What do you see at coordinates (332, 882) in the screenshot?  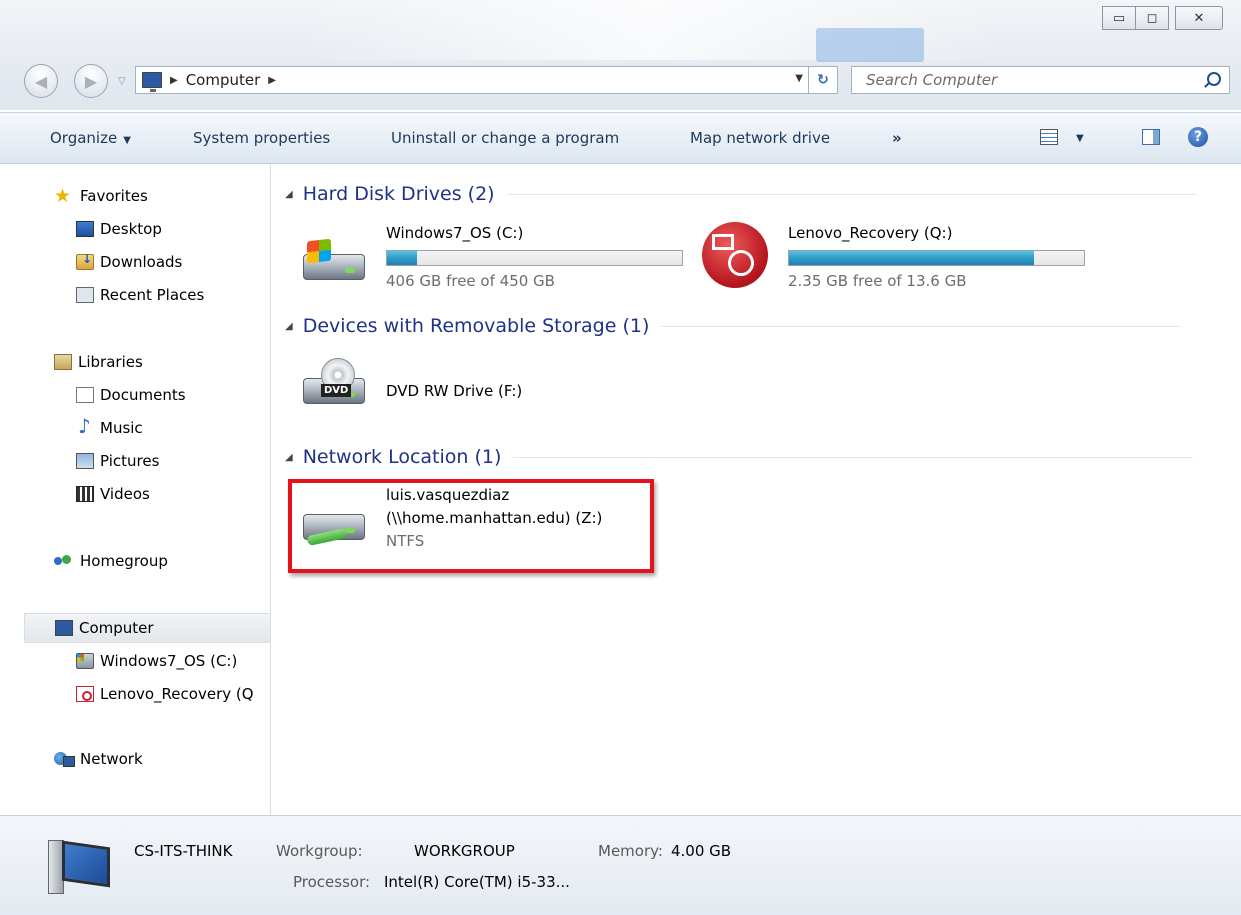 I see `processor-label: Processor:` at bounding box center [332, 882].